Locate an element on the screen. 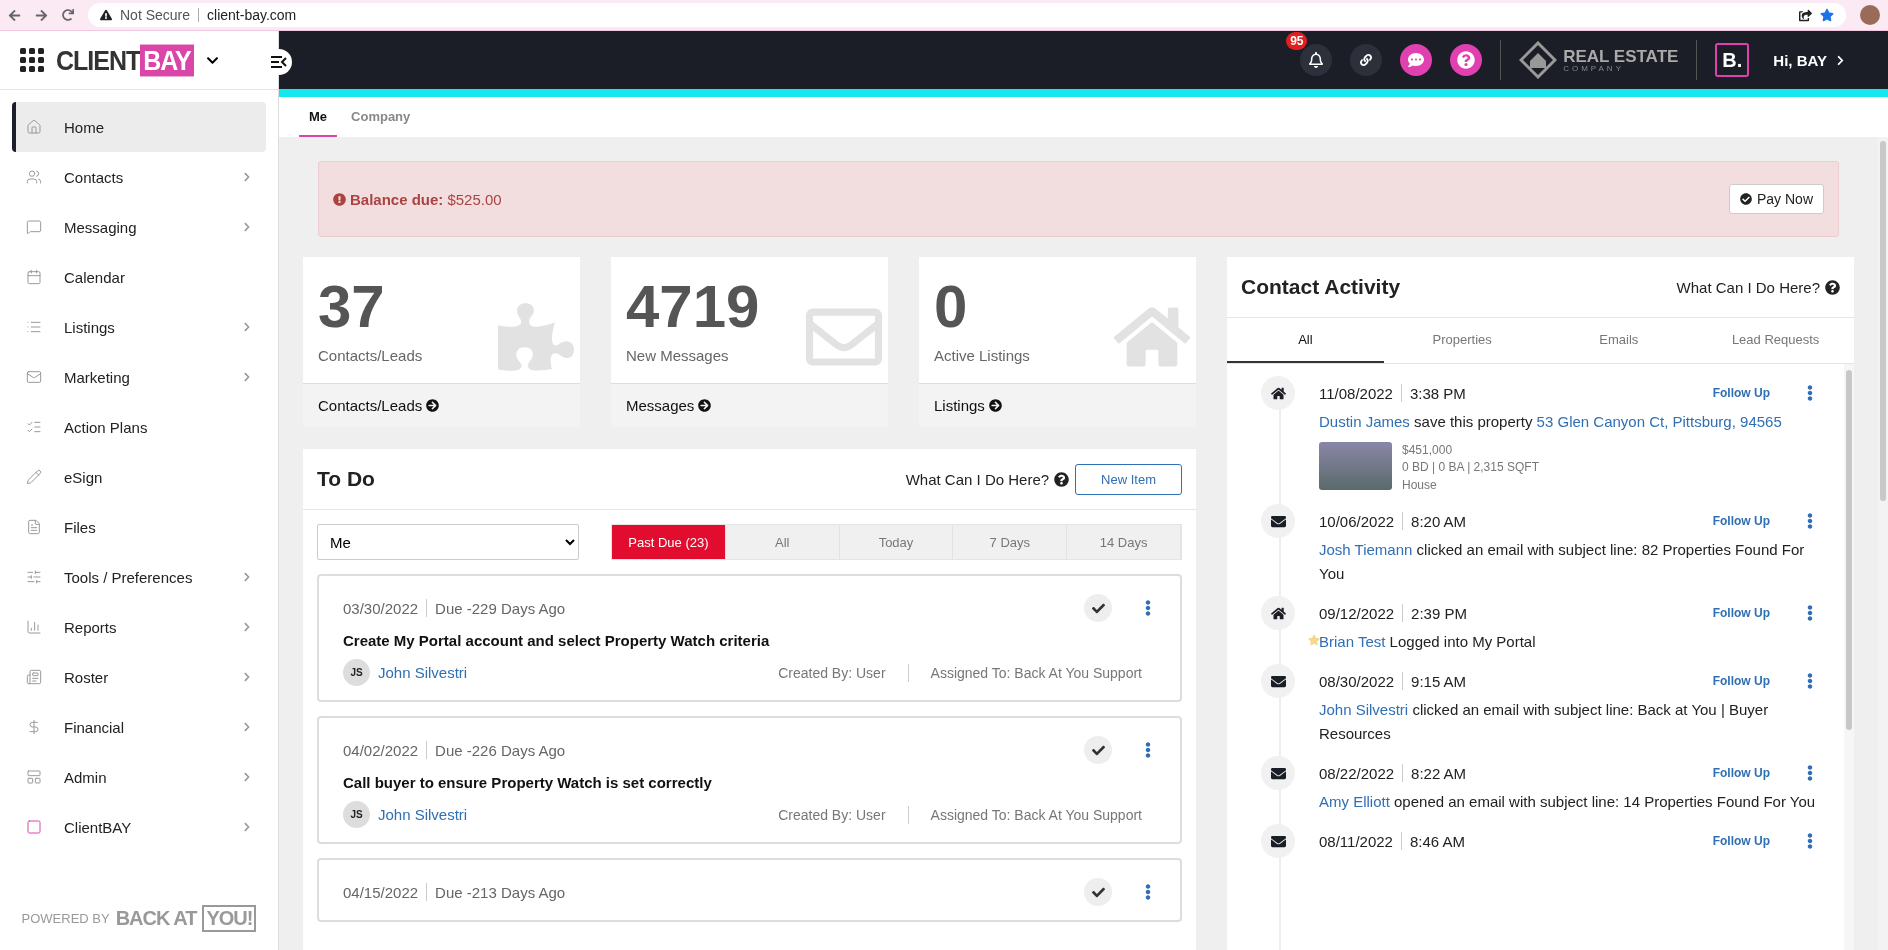  help-button is located at coordinates (1466, 60).